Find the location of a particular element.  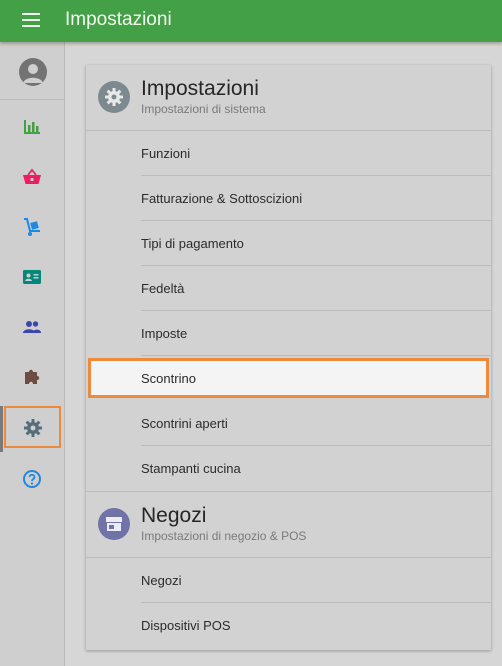

sidebar-item-settings is located at coordinates (32, 427).